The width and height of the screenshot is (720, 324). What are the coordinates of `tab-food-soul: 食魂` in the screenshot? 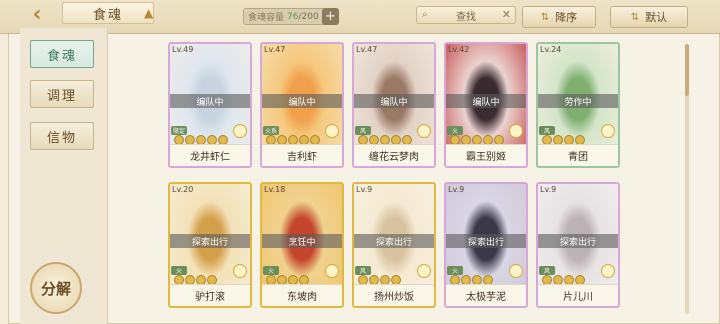 It's located at (62, 54).